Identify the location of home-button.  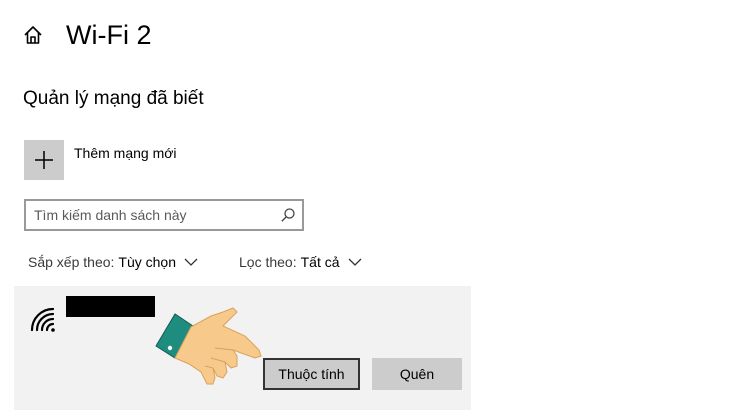
(33, 35).